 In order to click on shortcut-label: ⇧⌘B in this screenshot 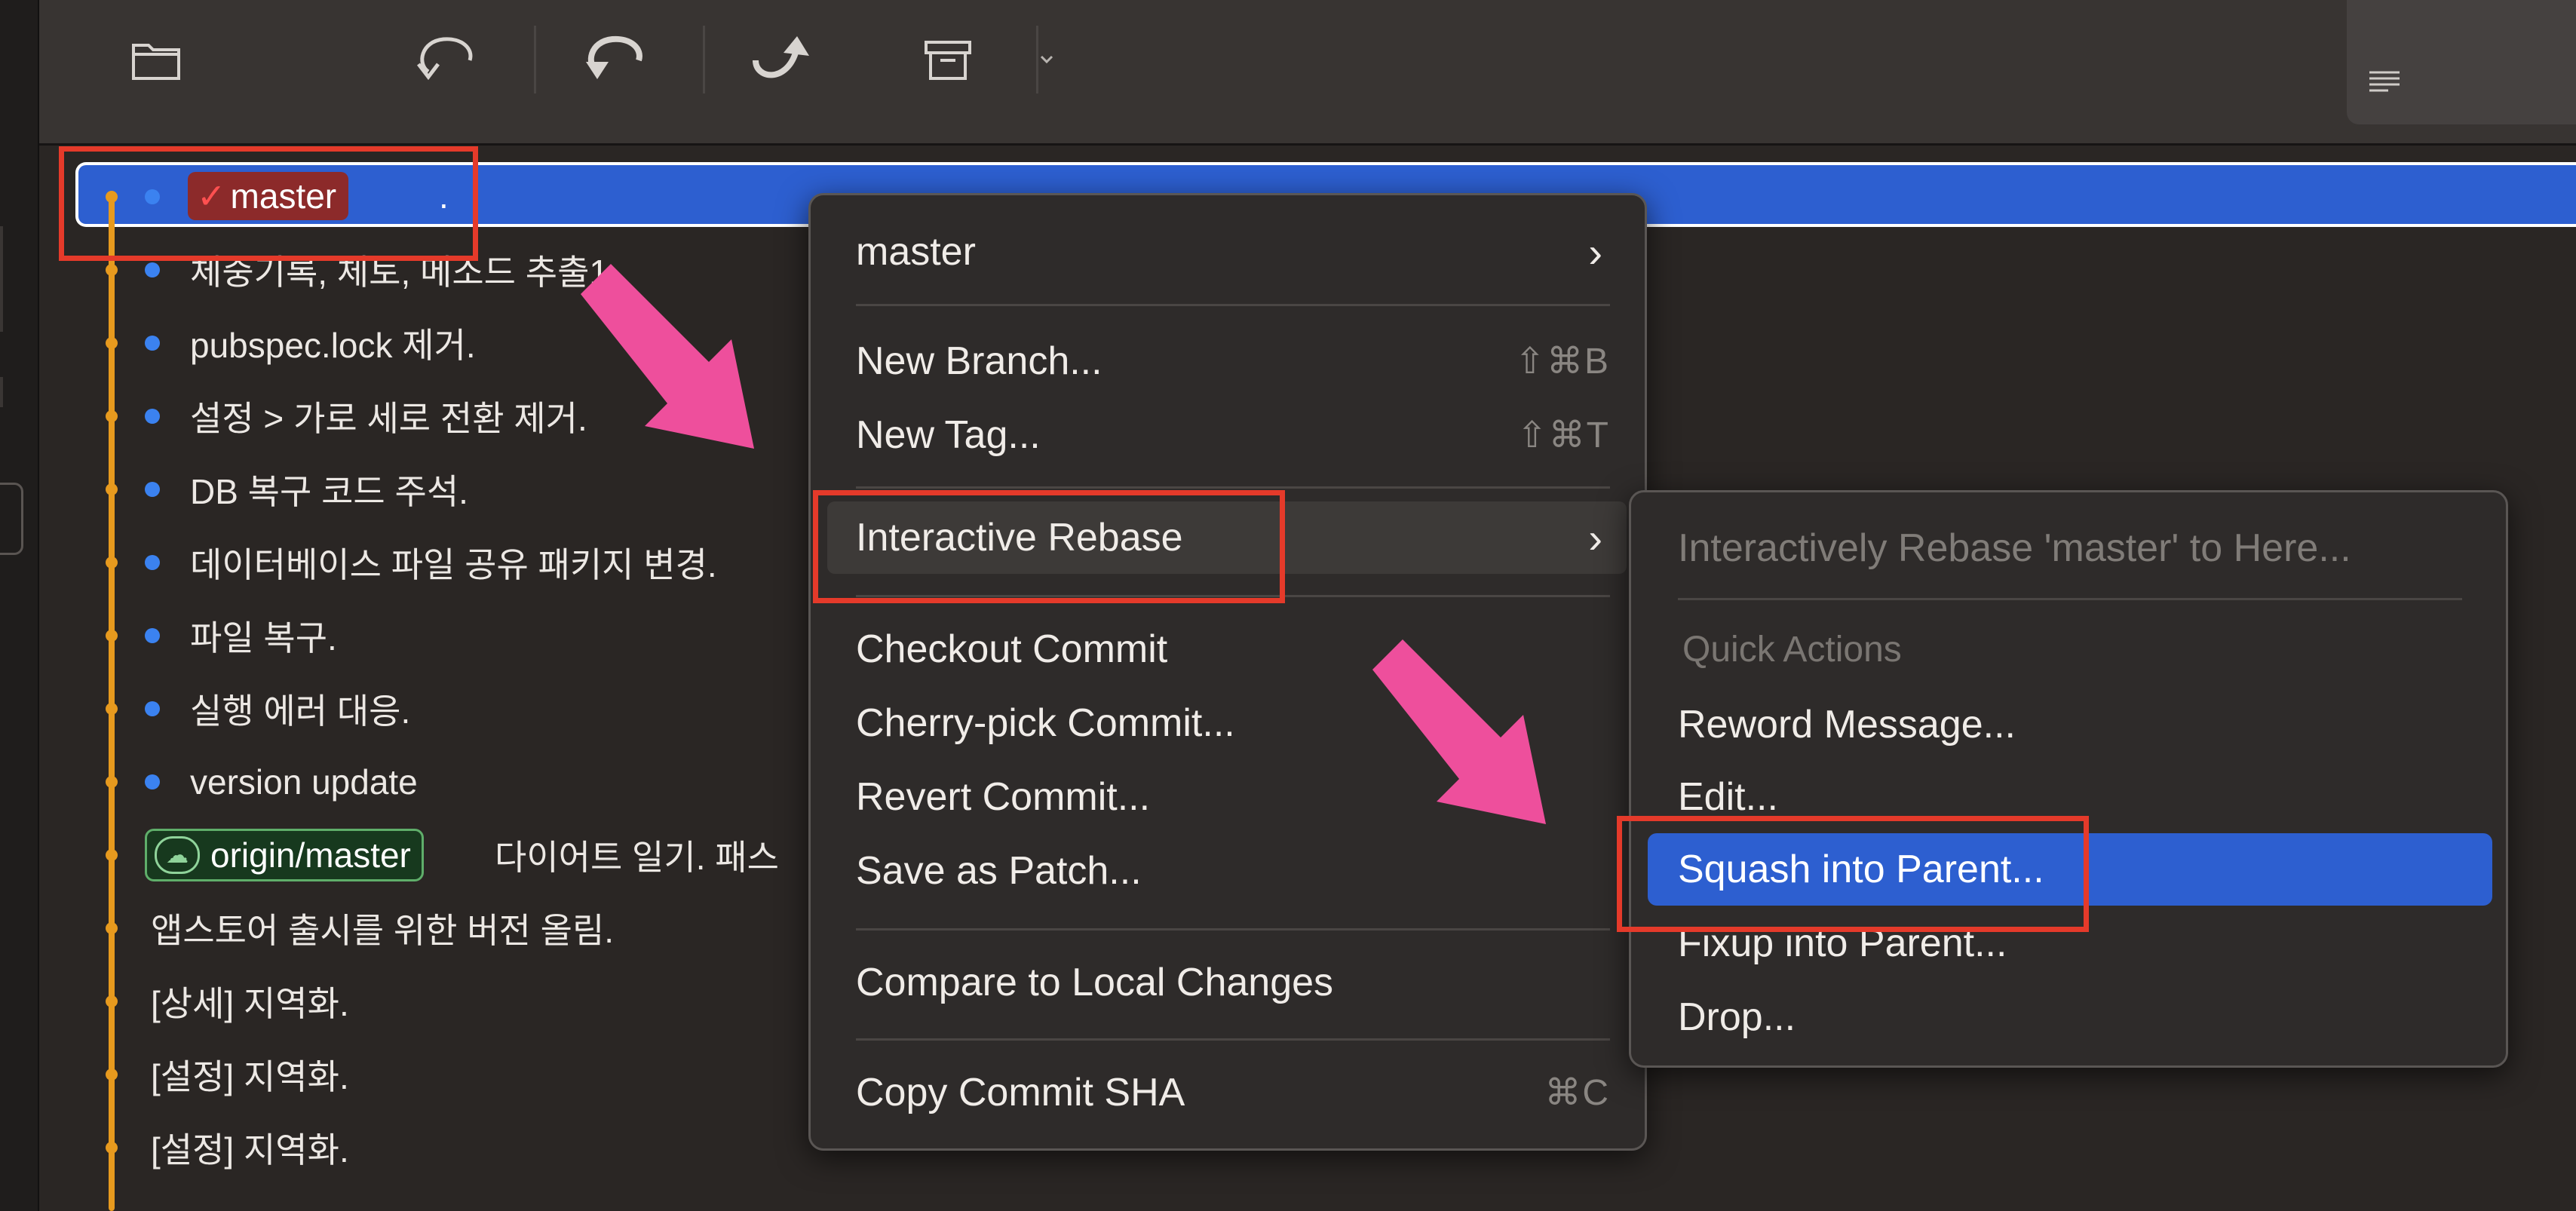, I will do `click(1562, 362)`.